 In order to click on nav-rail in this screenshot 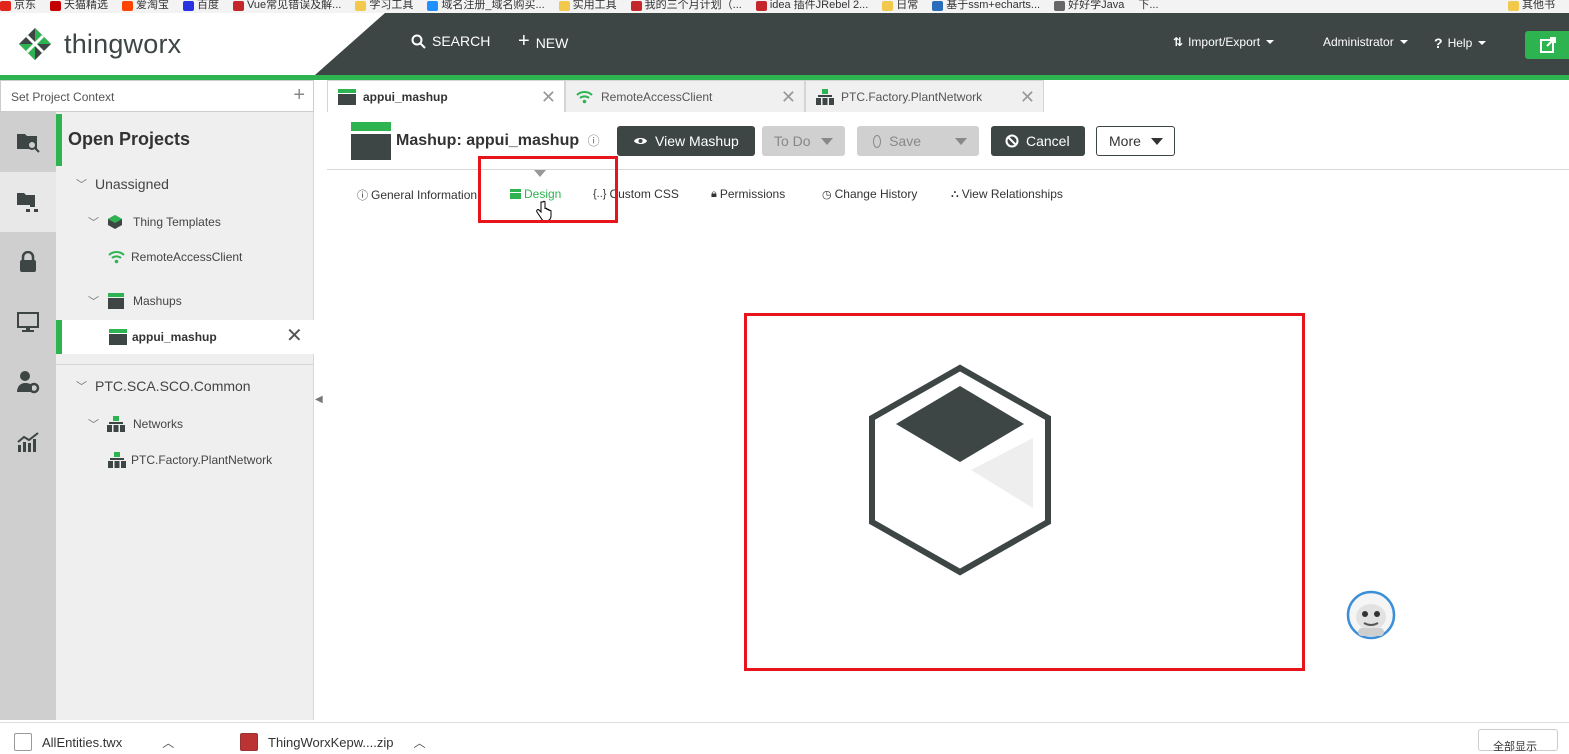, I will do `click(28, 400)`.